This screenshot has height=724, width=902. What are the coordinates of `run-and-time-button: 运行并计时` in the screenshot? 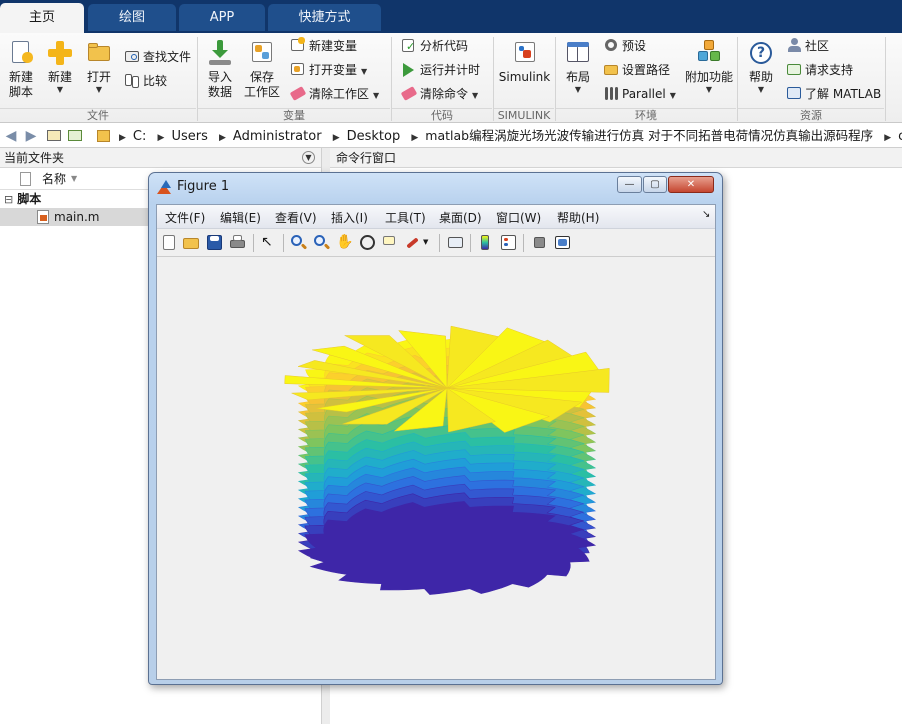 It's located at (441, 70).